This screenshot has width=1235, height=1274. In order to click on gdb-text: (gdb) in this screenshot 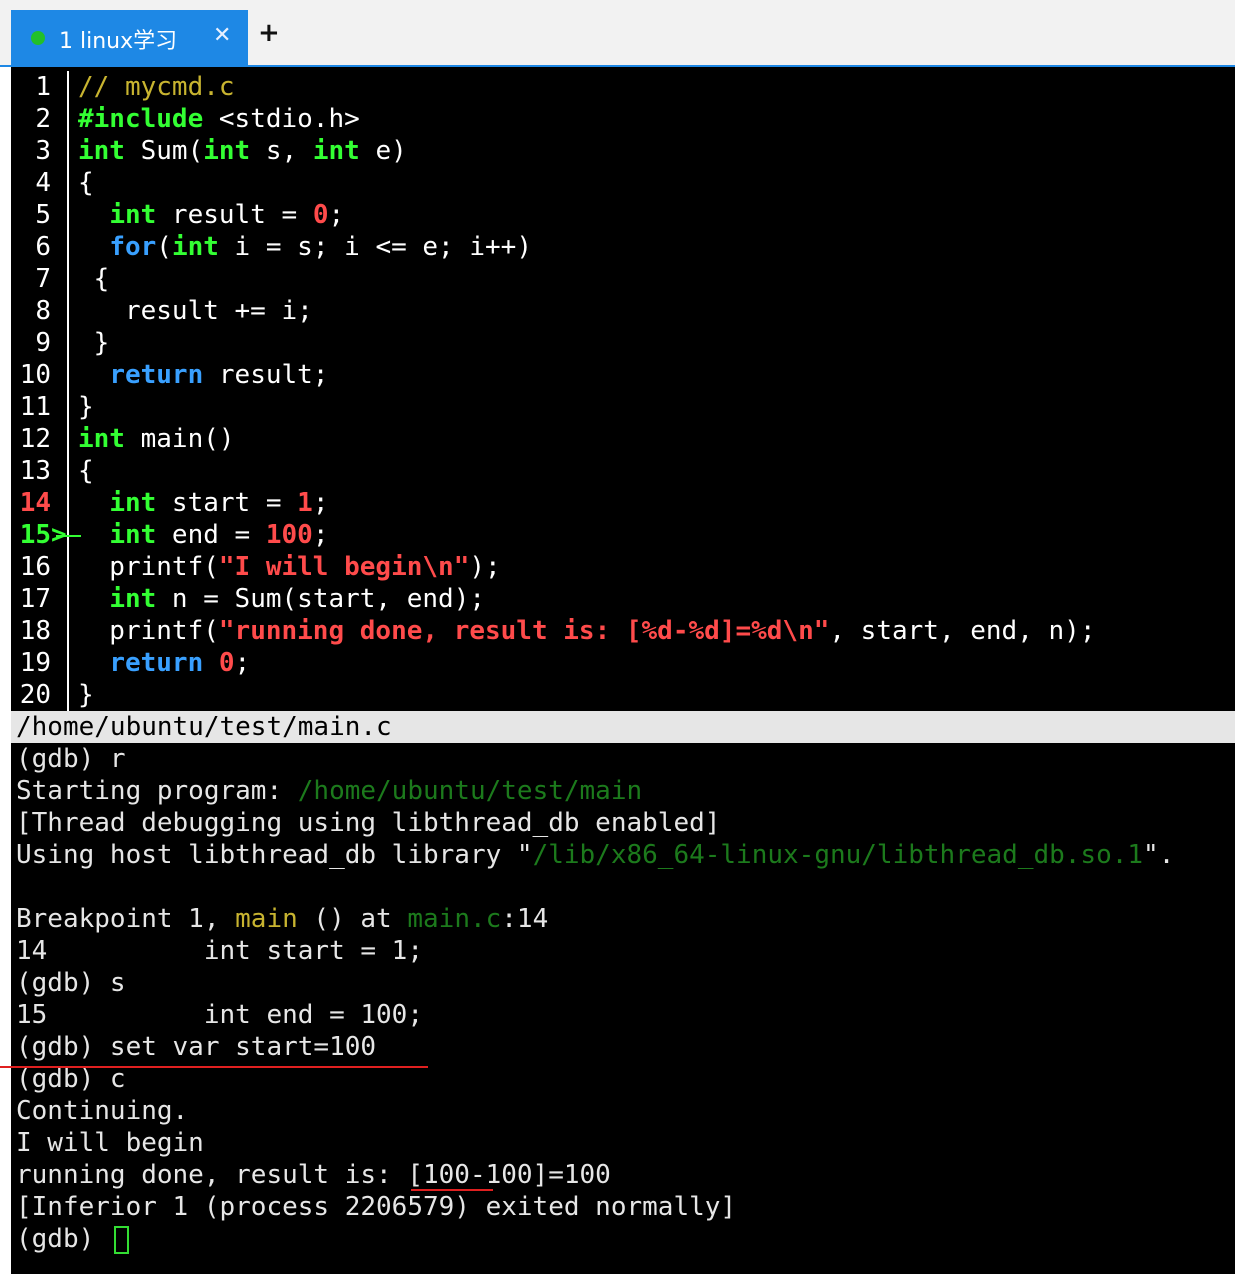, I will do `click(63, 1239)`.